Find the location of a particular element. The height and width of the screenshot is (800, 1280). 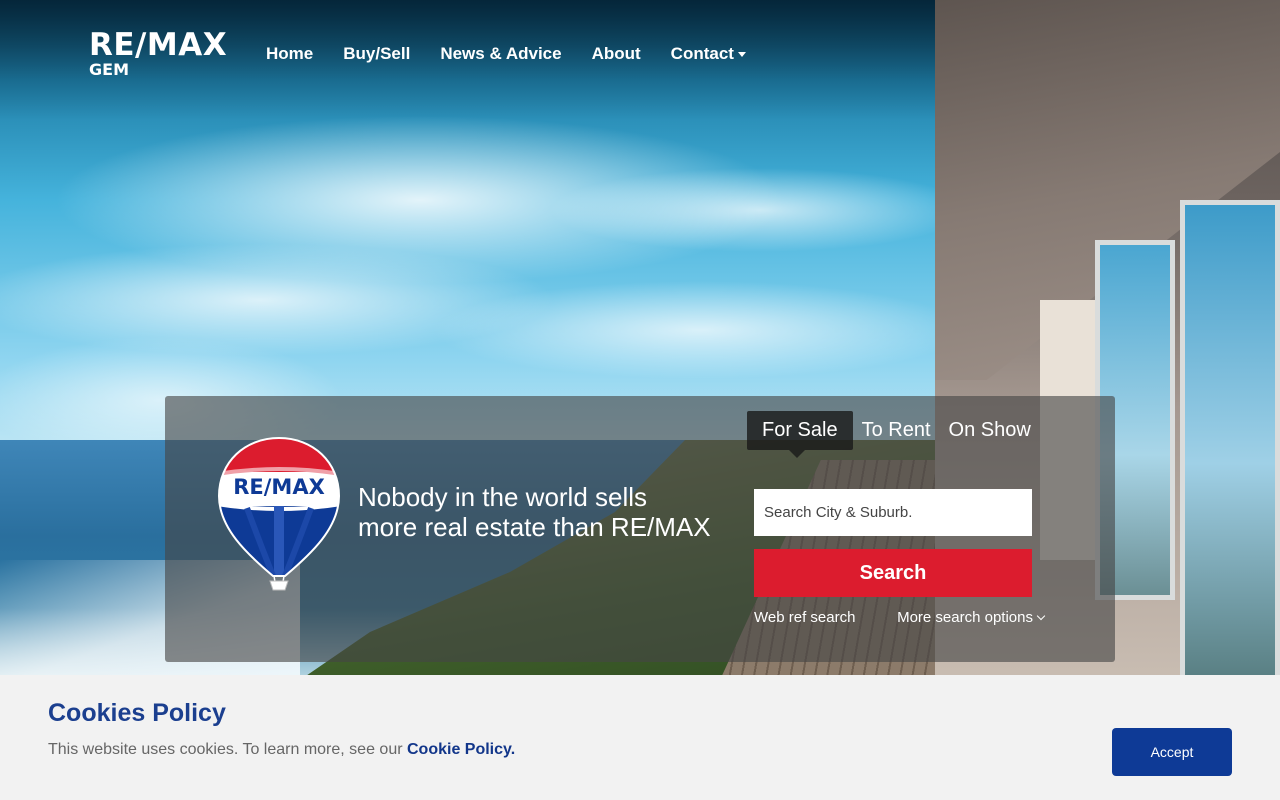

logo-main-text: RE/MAX is located at coordinates (158, 45).